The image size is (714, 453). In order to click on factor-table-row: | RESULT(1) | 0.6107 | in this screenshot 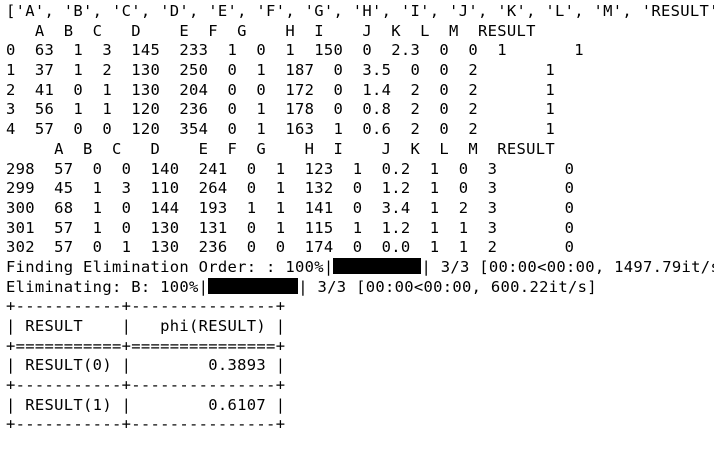, I will do `click(146, 404)`.